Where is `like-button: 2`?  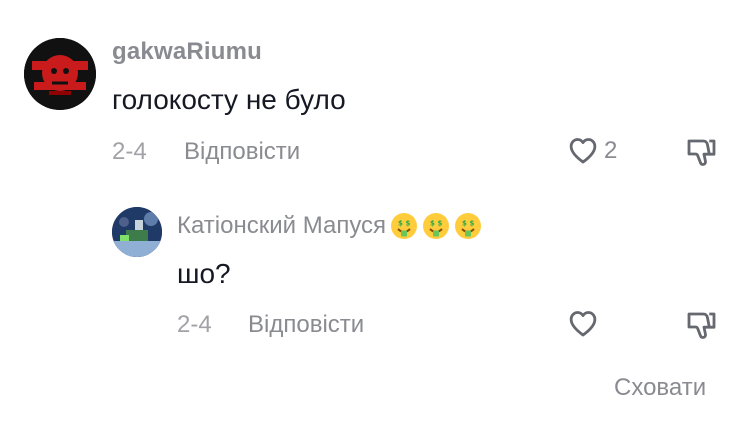 like-button: 2 is located at coordinates (592, 151).